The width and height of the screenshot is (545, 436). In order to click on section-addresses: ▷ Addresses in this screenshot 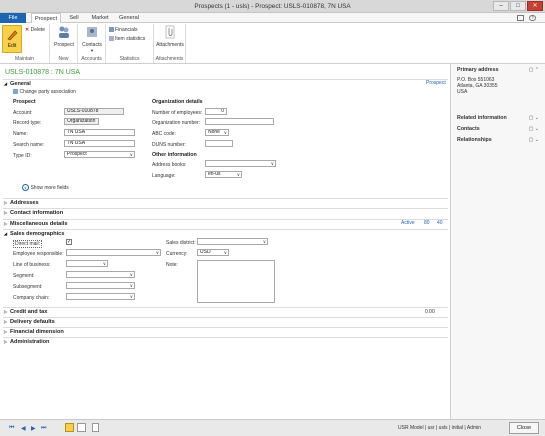, I will do `click(225, 202)`.